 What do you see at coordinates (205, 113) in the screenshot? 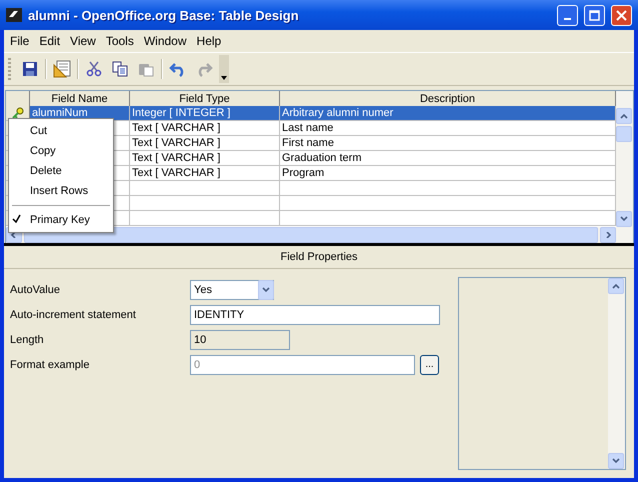
I see `table-cell: Integer [ INTEGER ]` at bounding box center [205, 113].